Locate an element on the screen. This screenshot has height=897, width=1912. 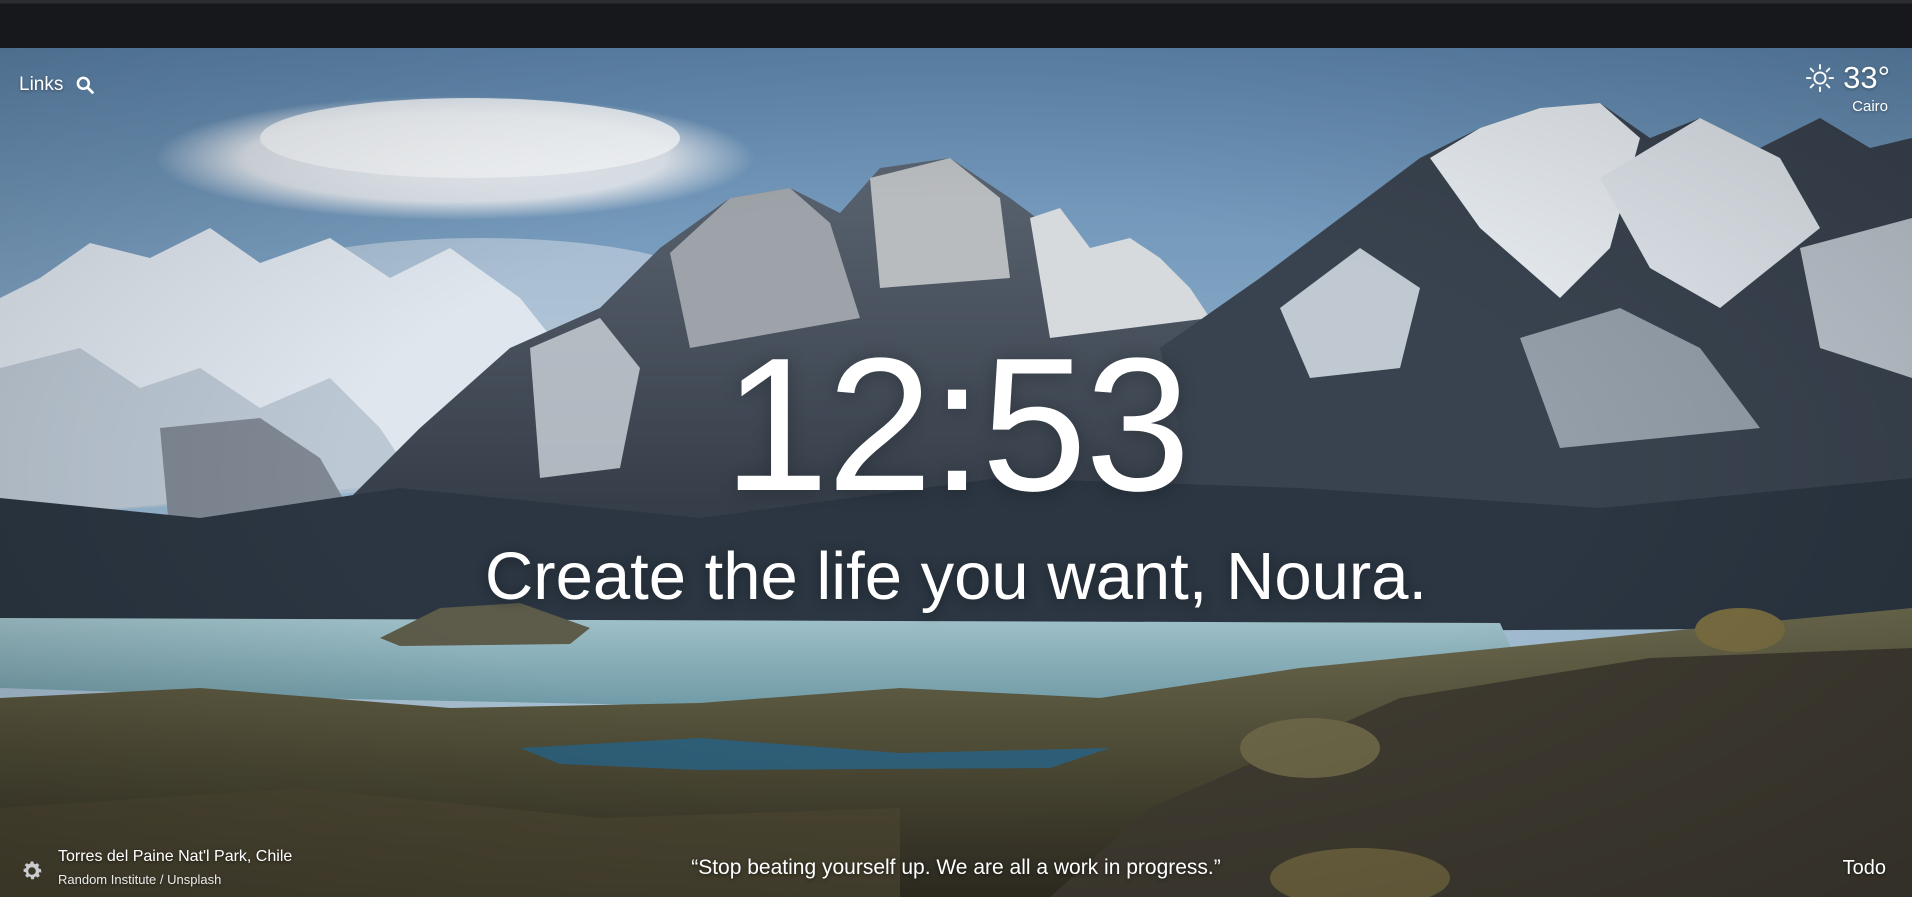
clock-time: 12:53 is located at coordinates (956, 425).